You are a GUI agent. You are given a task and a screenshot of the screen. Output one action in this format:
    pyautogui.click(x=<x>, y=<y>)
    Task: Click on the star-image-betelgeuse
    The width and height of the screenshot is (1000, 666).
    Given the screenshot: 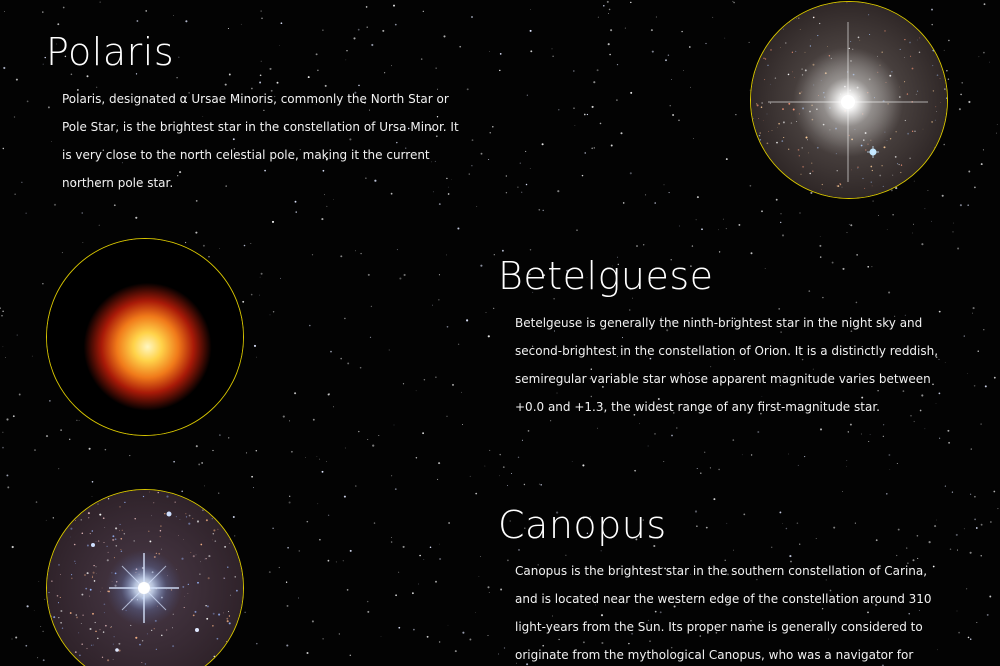 What is the action you would take?
    pyautogui.click(x=145, y=337)
    